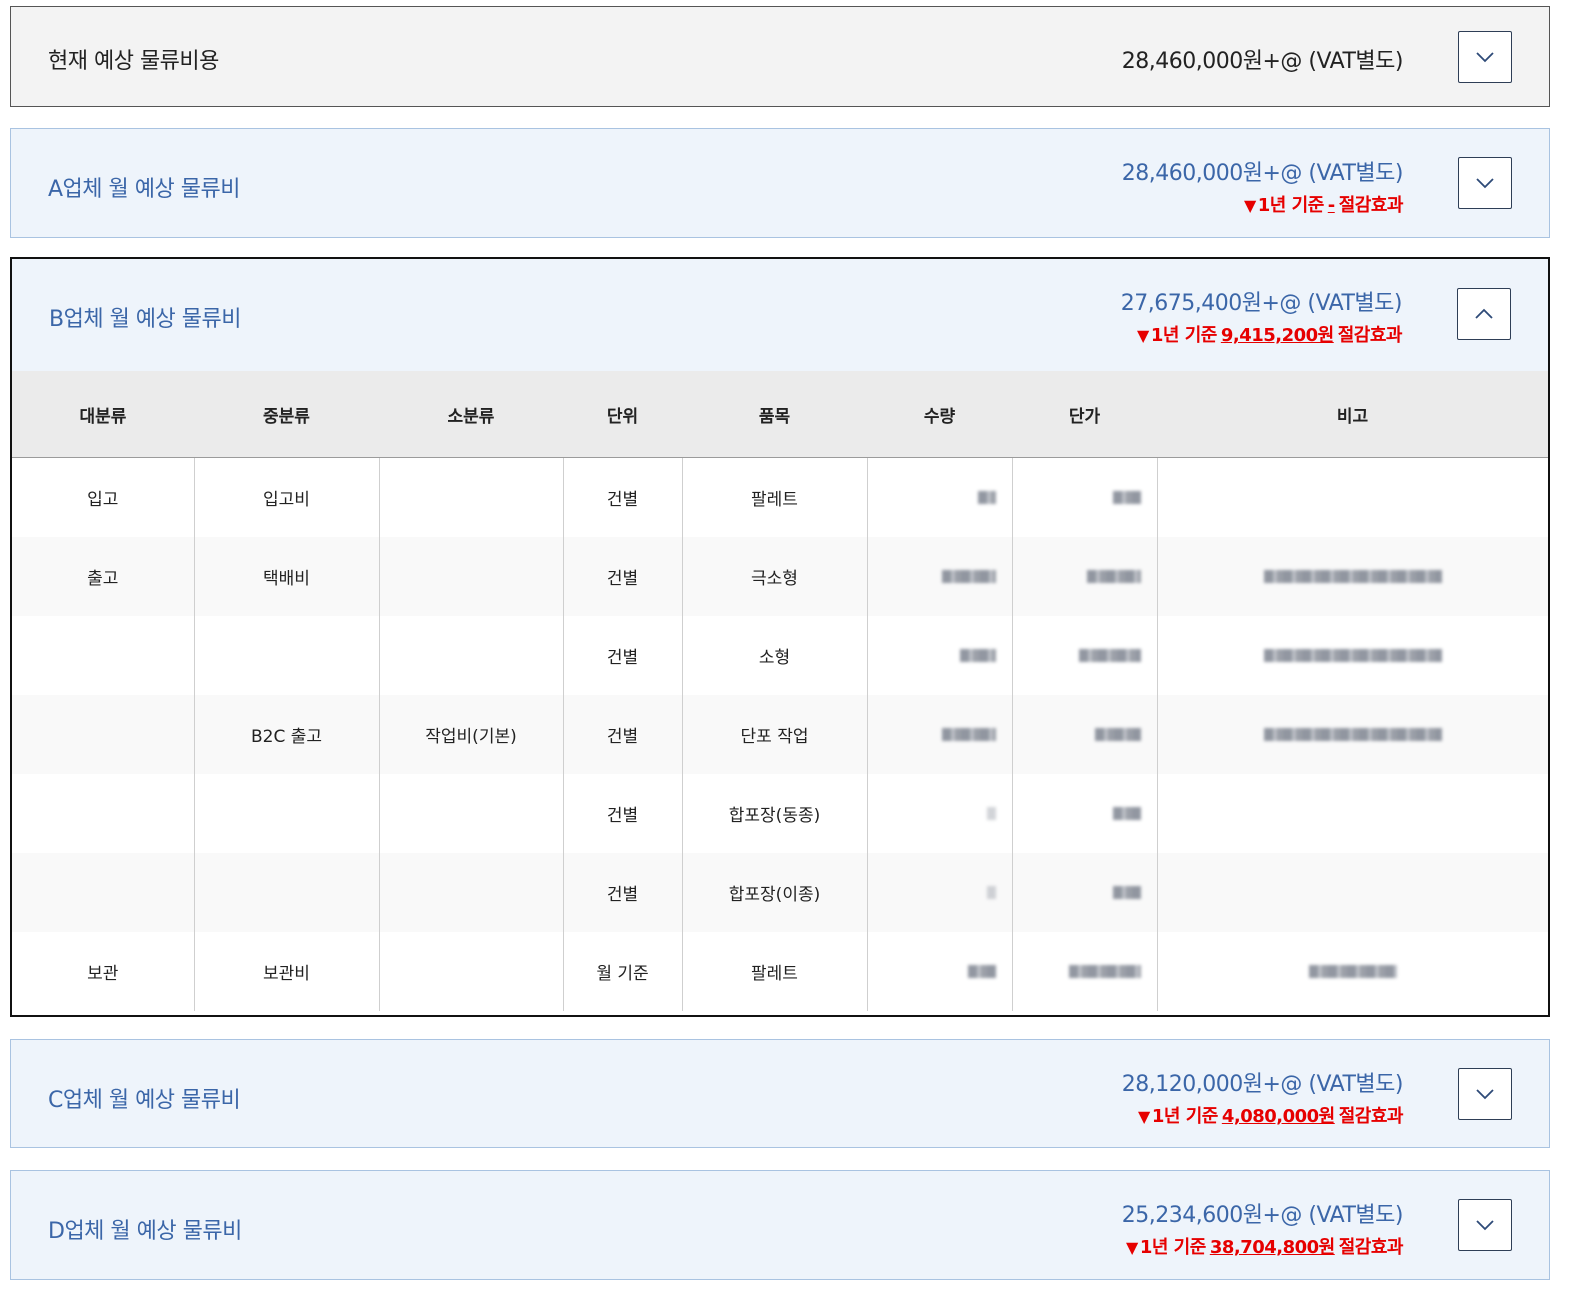 The width and height of the screenshot is (1584, 1313). I want to click on table-header-row: 대분류 중분류 소분류 단위 품목 수량 단가 비고, so click(780, 414).